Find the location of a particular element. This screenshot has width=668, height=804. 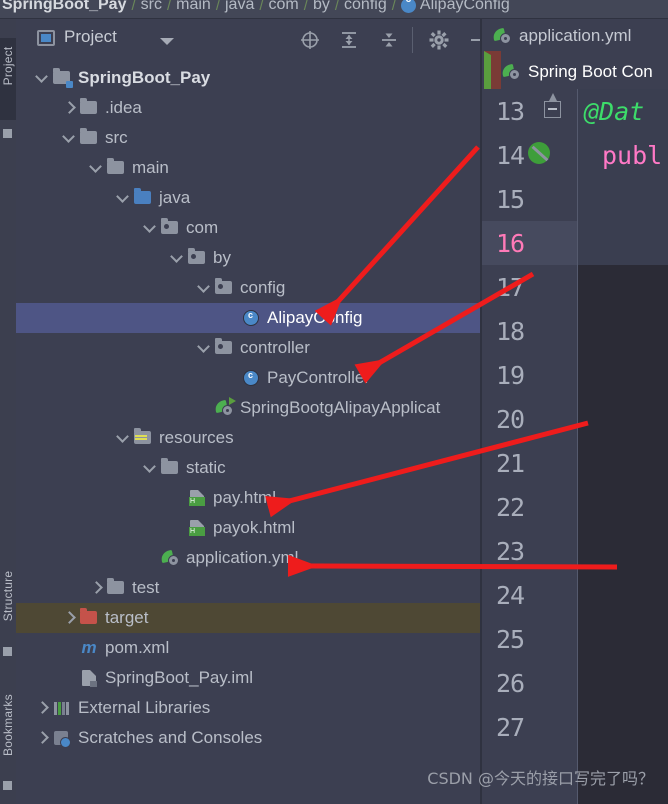

tree-node-config: config is located at coordinates (248, 288).